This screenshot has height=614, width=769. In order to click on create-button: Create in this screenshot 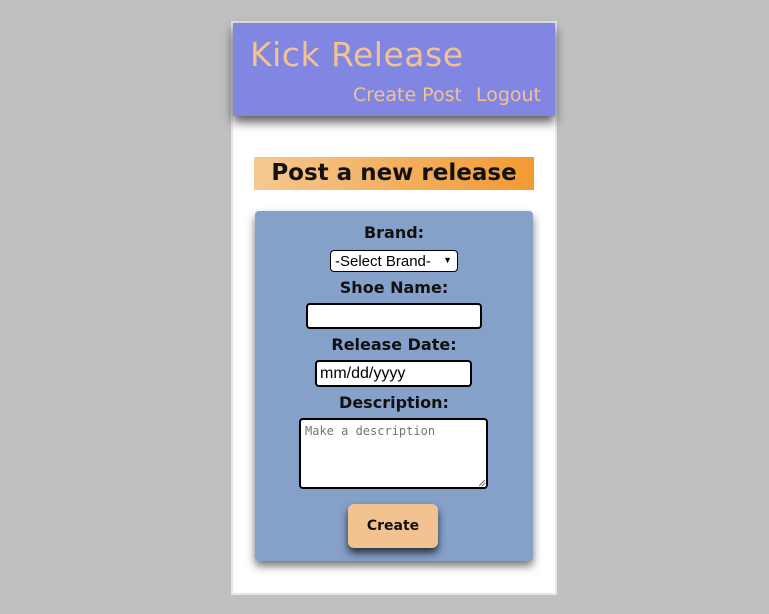, I will do `click(393, 526)`.